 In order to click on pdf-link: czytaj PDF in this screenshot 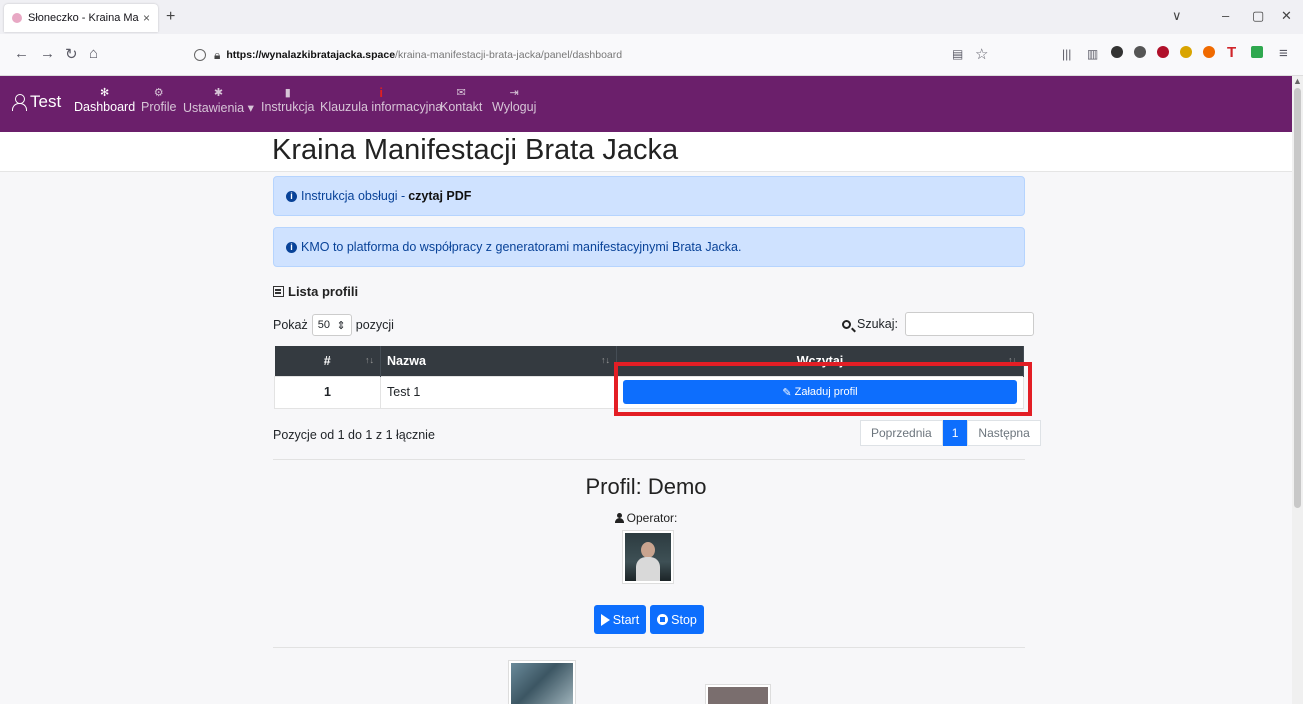, I will do `click(439, 196)`.